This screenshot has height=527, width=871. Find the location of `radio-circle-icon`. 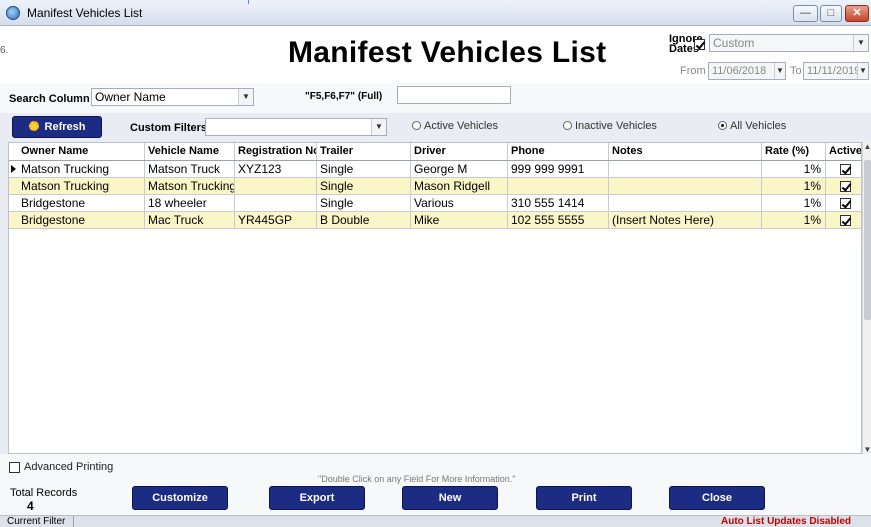

radio-circle-icon is located at coordinates (567, 125).